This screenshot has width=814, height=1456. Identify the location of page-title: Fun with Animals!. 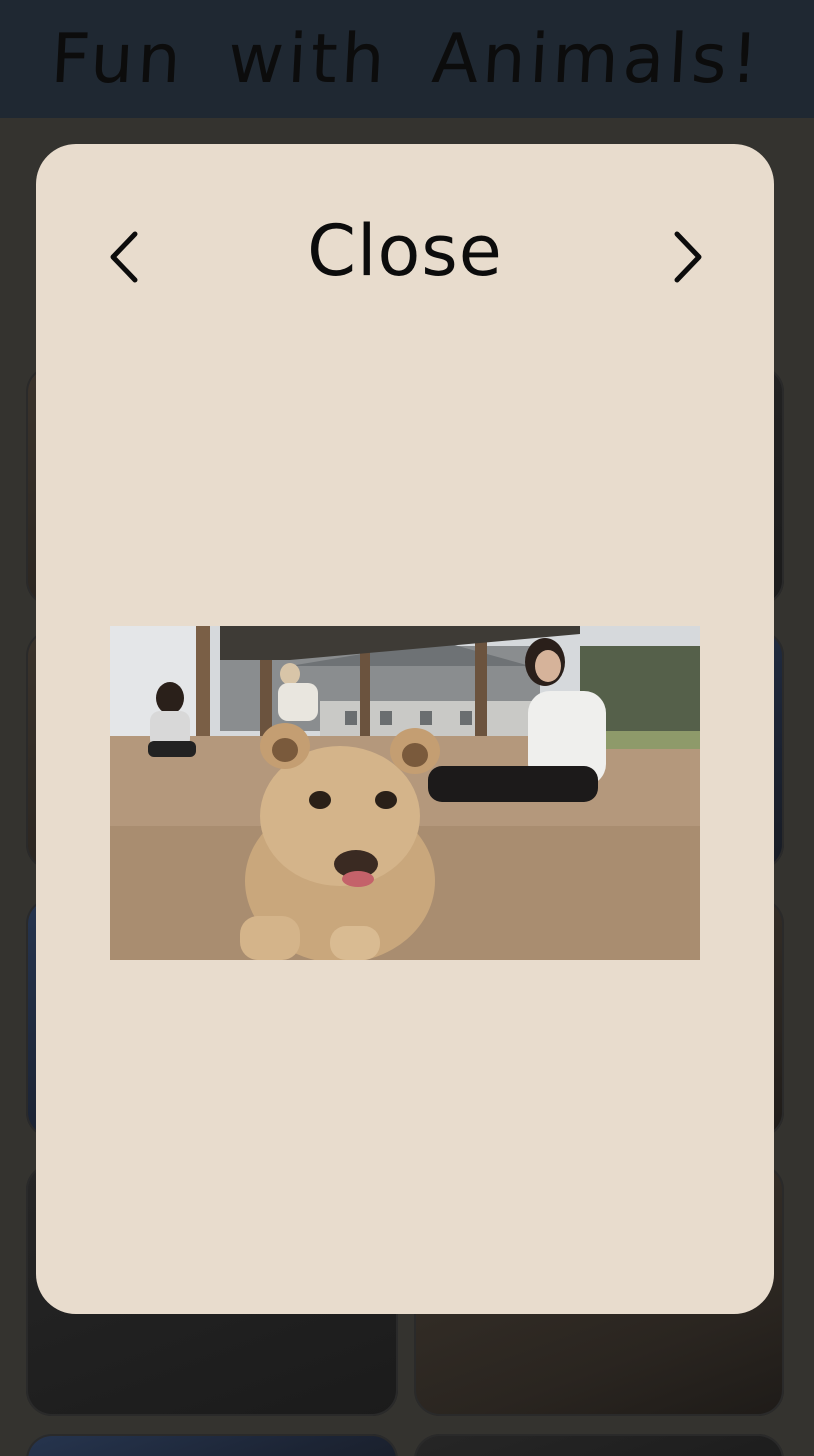
(407, 59).